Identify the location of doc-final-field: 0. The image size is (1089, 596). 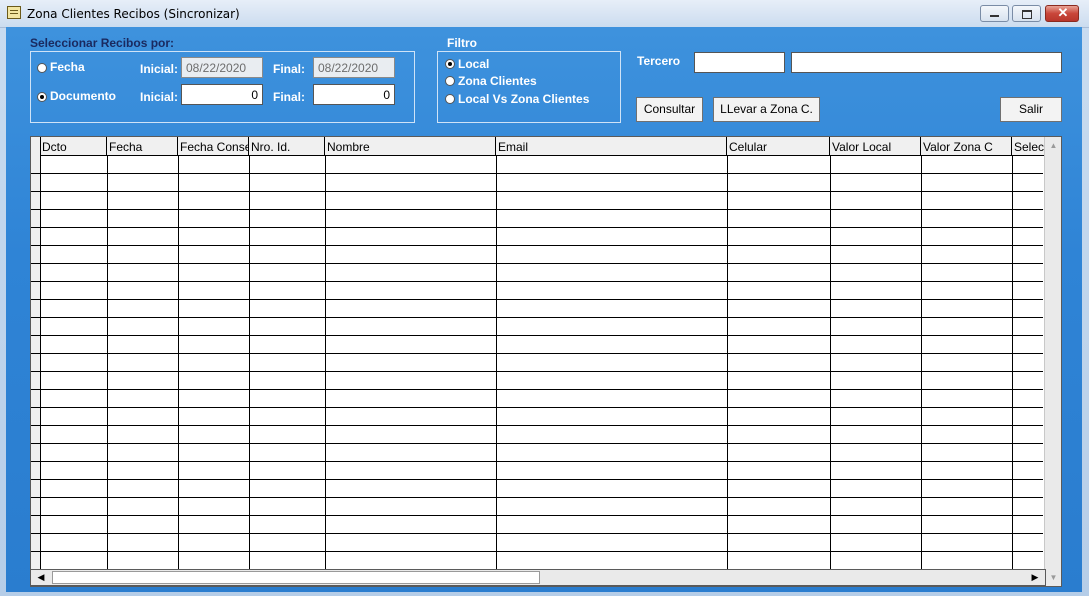
(354, 94).